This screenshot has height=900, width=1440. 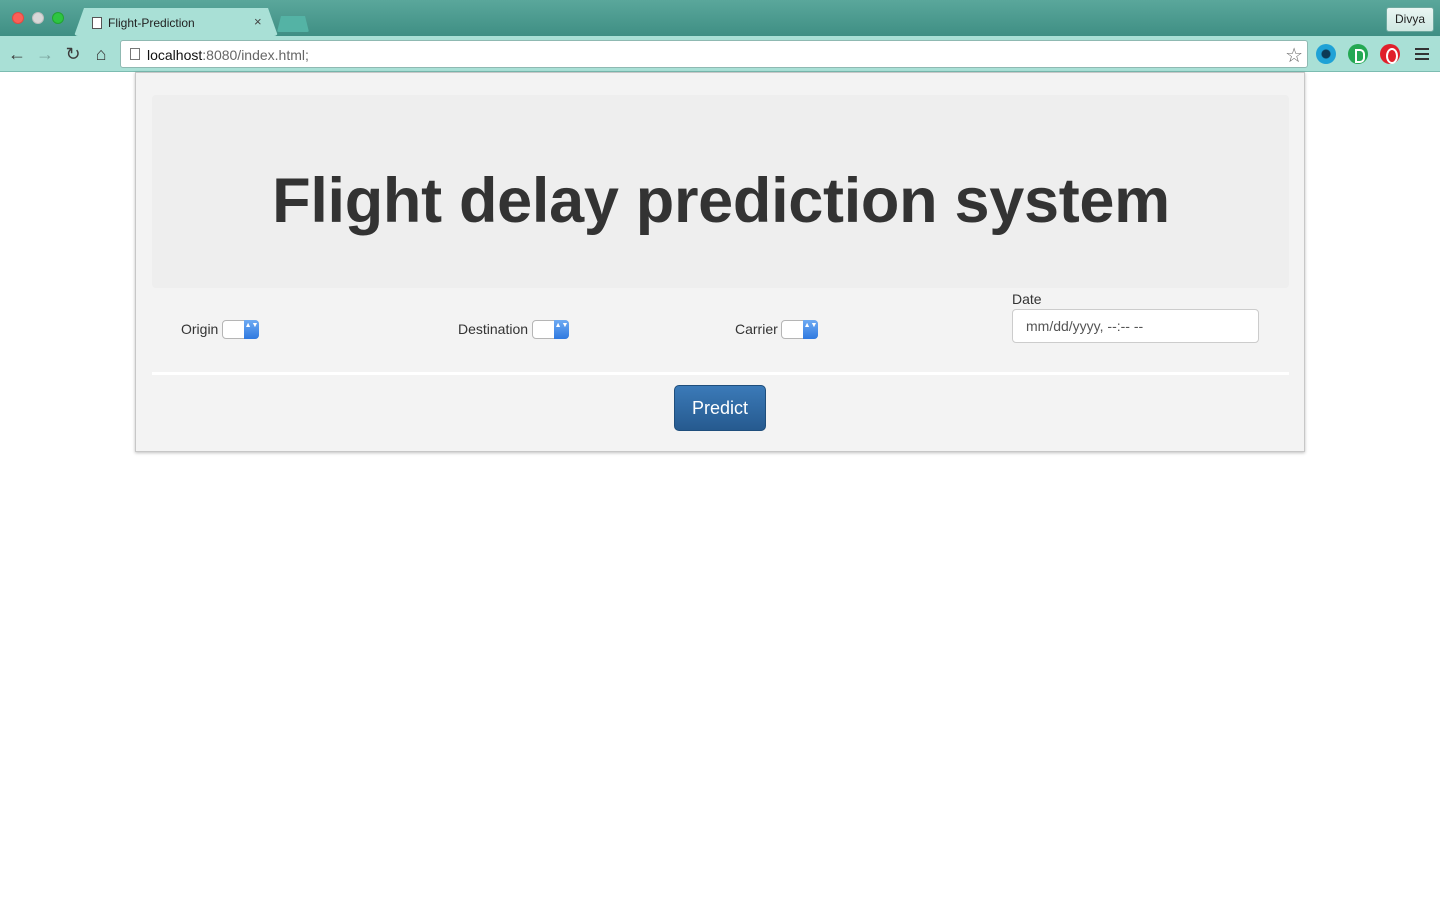 What do you see at coordinates (1422, 54) in the screenshot?
I see `menu-icon` at bounding box center [1422, 54].